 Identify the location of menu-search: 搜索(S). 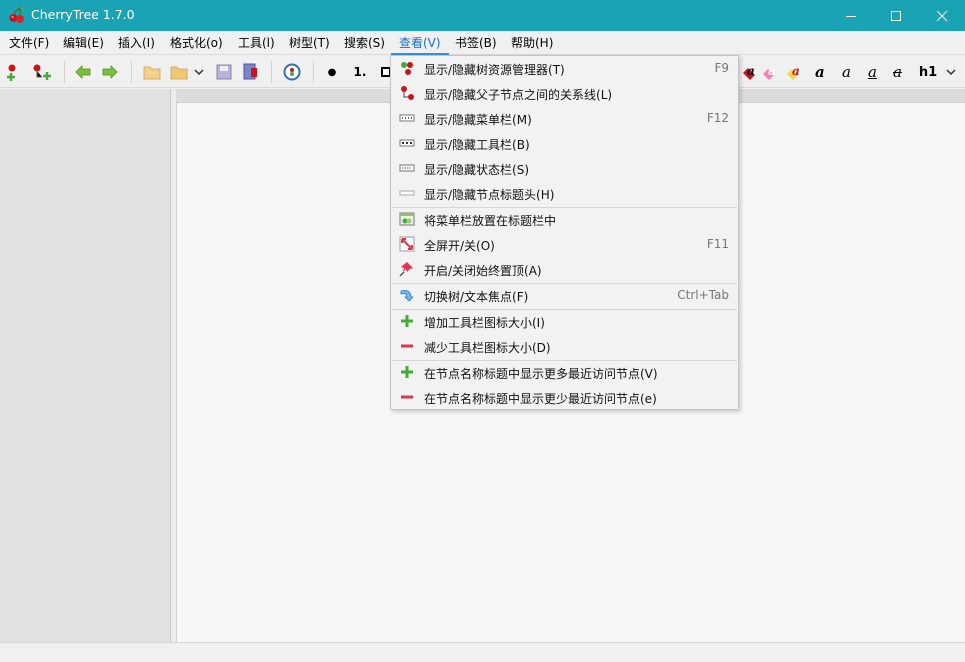
(364, 43).